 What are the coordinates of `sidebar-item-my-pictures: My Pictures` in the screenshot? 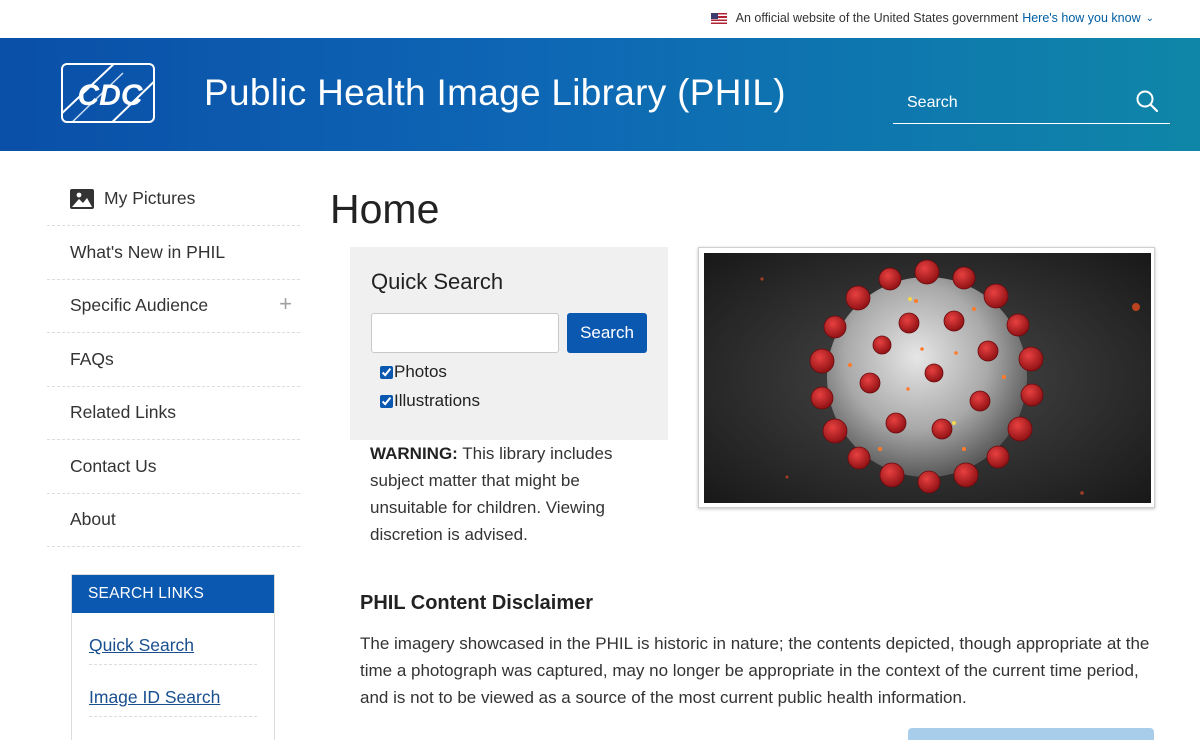 It's located at (173, 198).